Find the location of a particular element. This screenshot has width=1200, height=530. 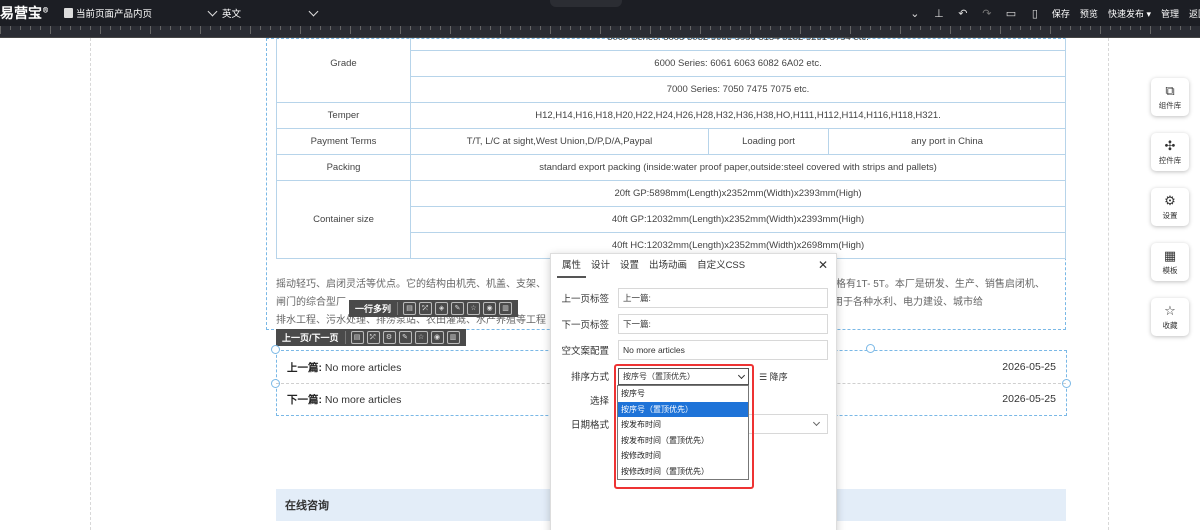

next-value: No more articles is located at coordinates (363, 400).